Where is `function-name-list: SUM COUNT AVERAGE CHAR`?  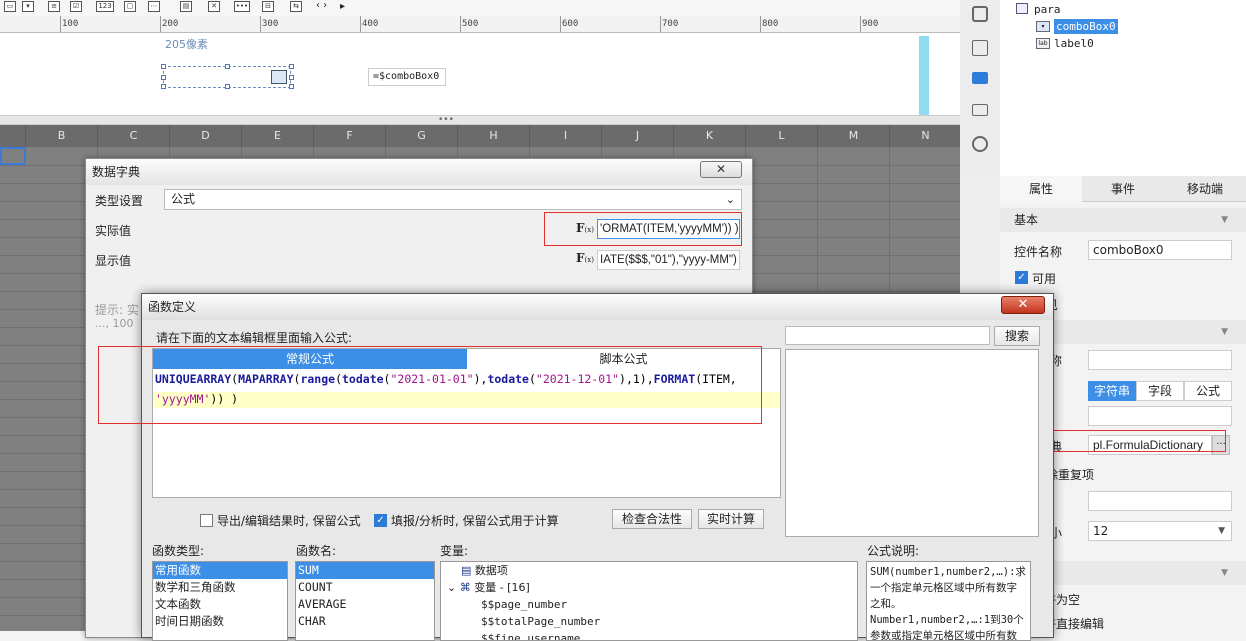
function-name-list: SUM COUNT AVERAGE CHAR is located at coordinates (365, 601).